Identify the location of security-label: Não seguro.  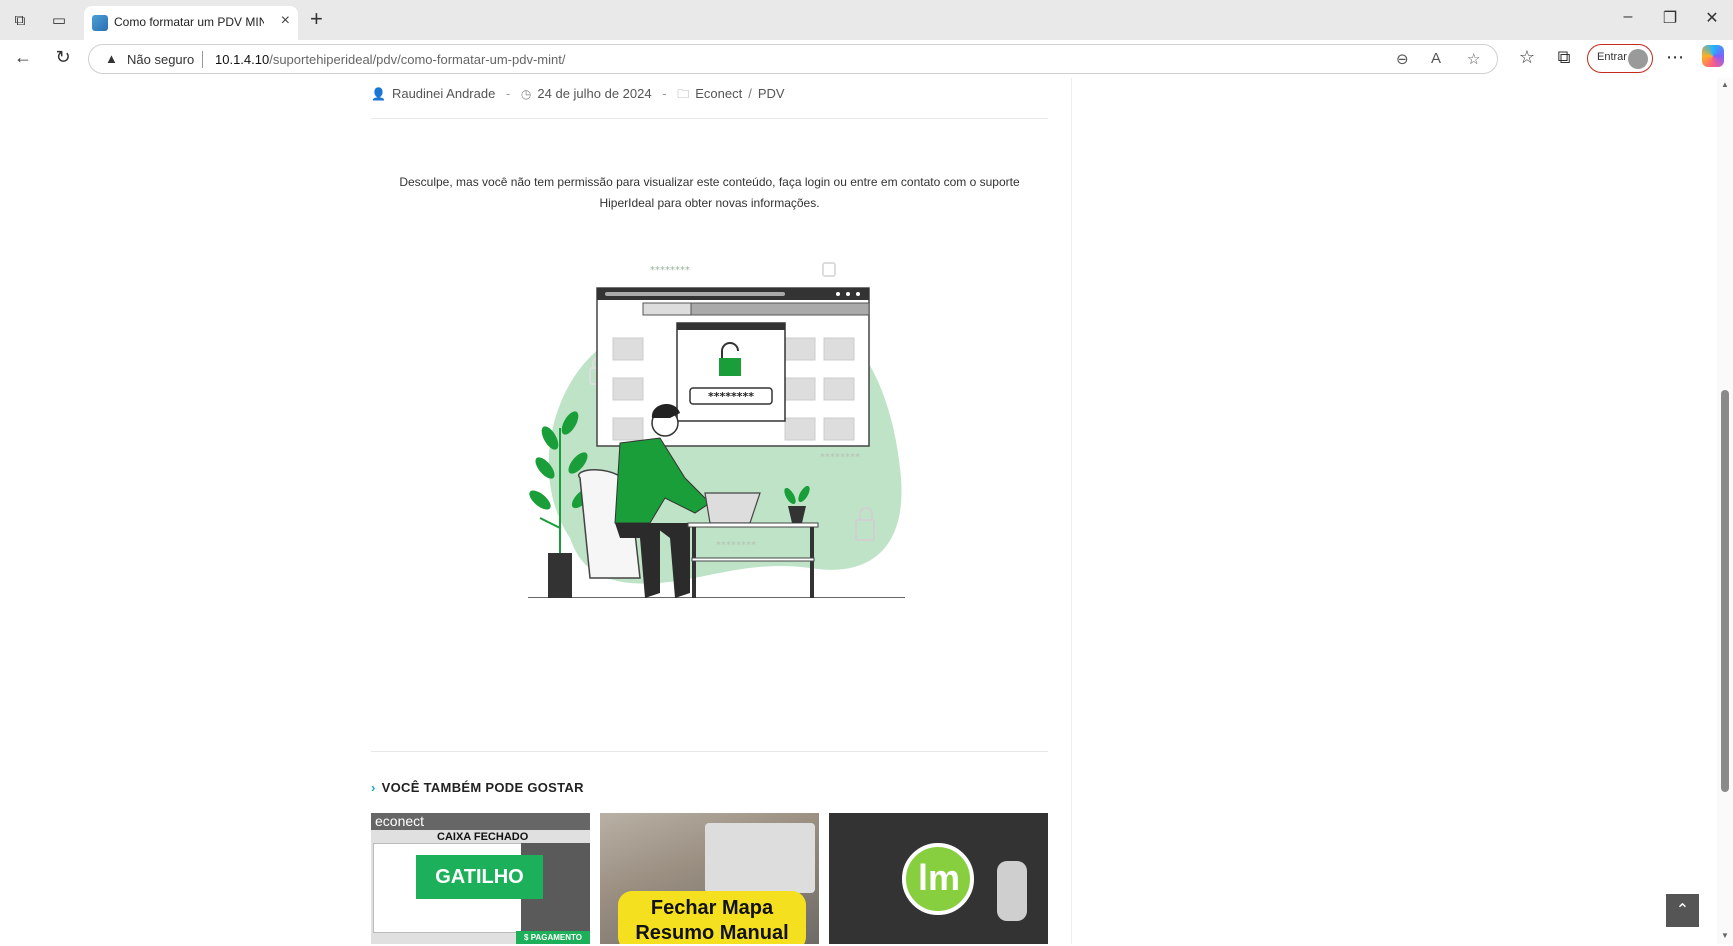
(160, 59).